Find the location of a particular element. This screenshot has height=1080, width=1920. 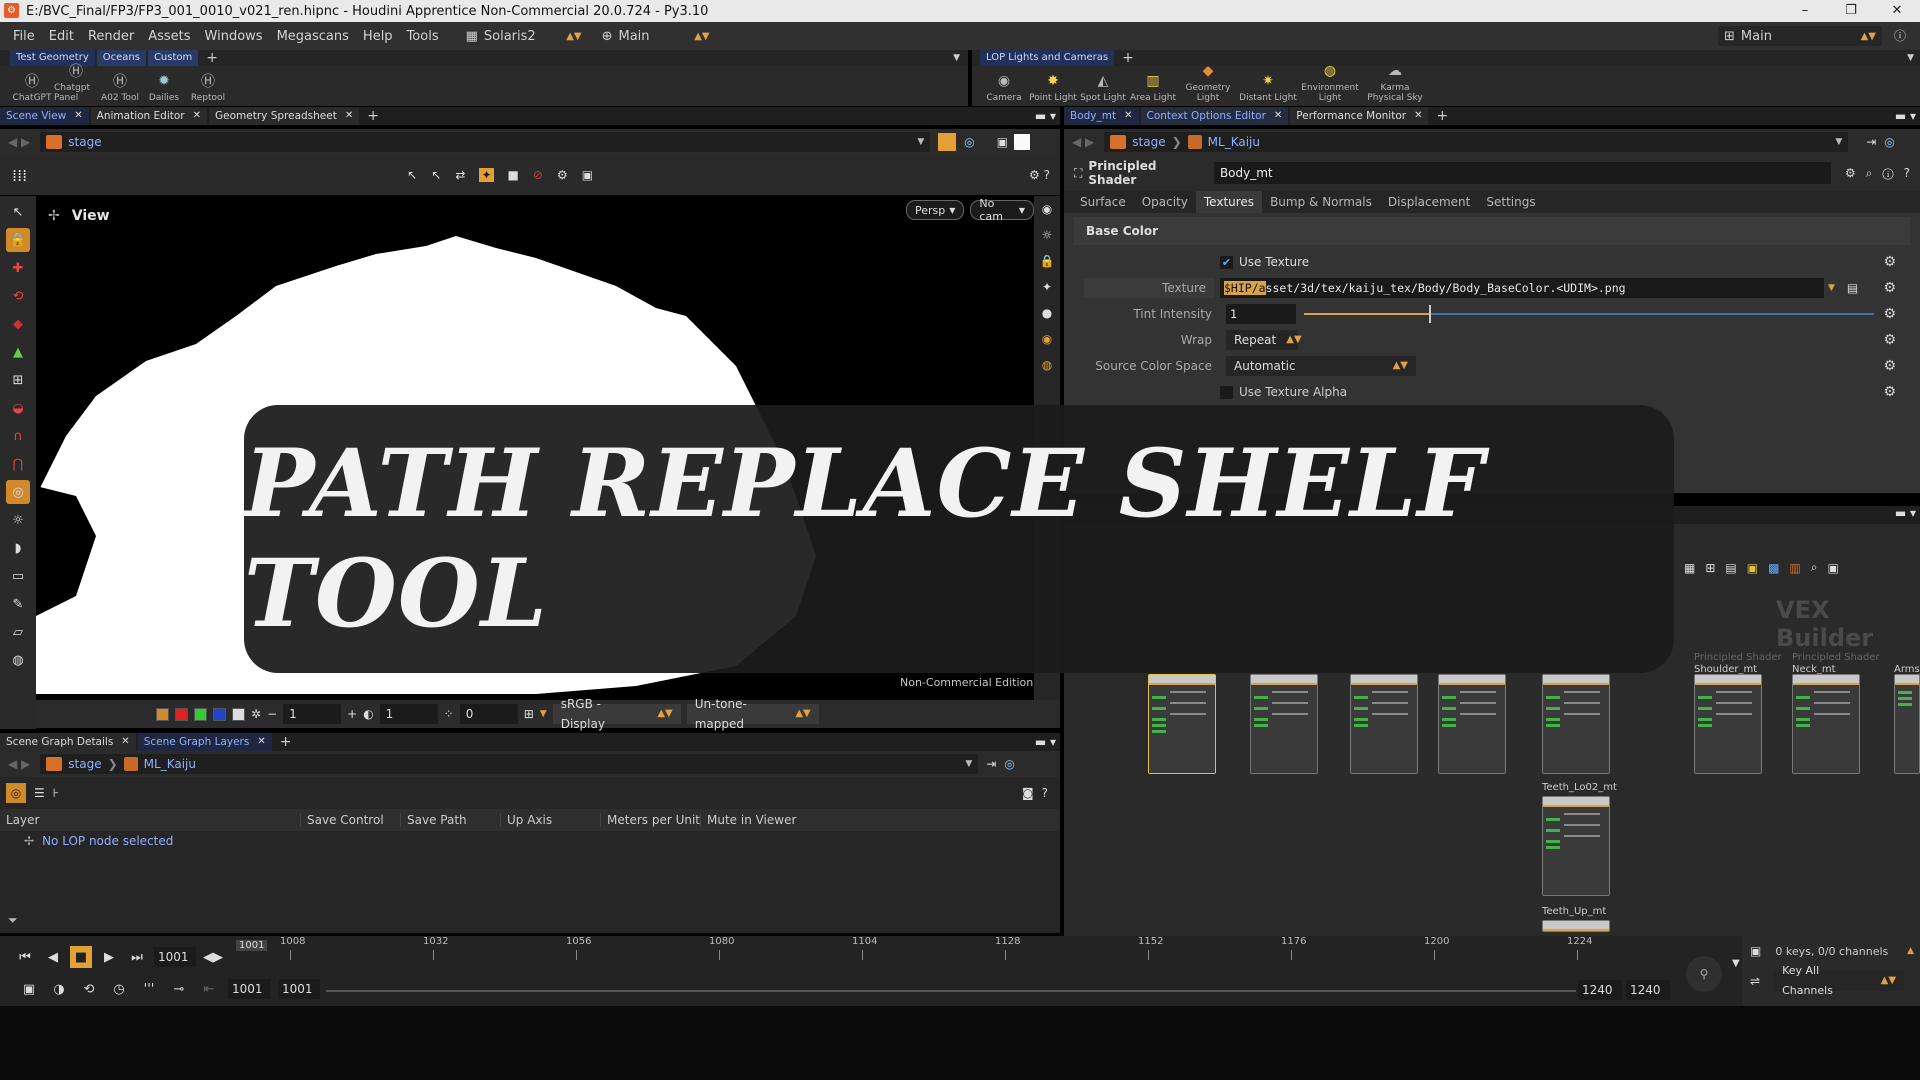

headlight-icon: ◍ is located at coordinates (1047, 365).